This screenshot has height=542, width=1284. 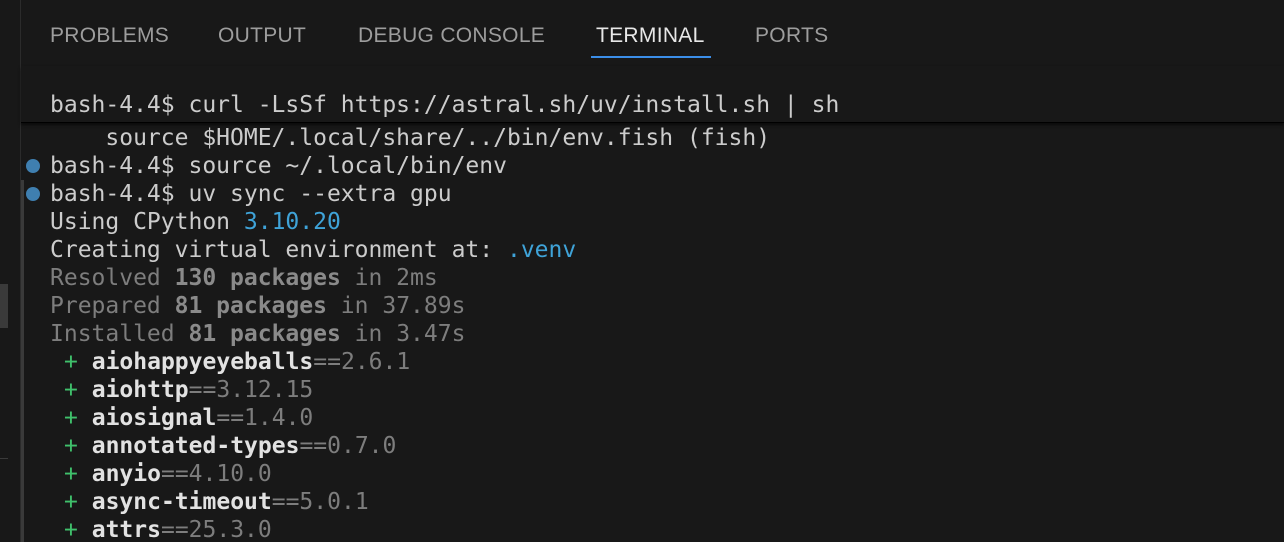 I want to click on package-version: ==25.3.0, so click(x=216, y=529).